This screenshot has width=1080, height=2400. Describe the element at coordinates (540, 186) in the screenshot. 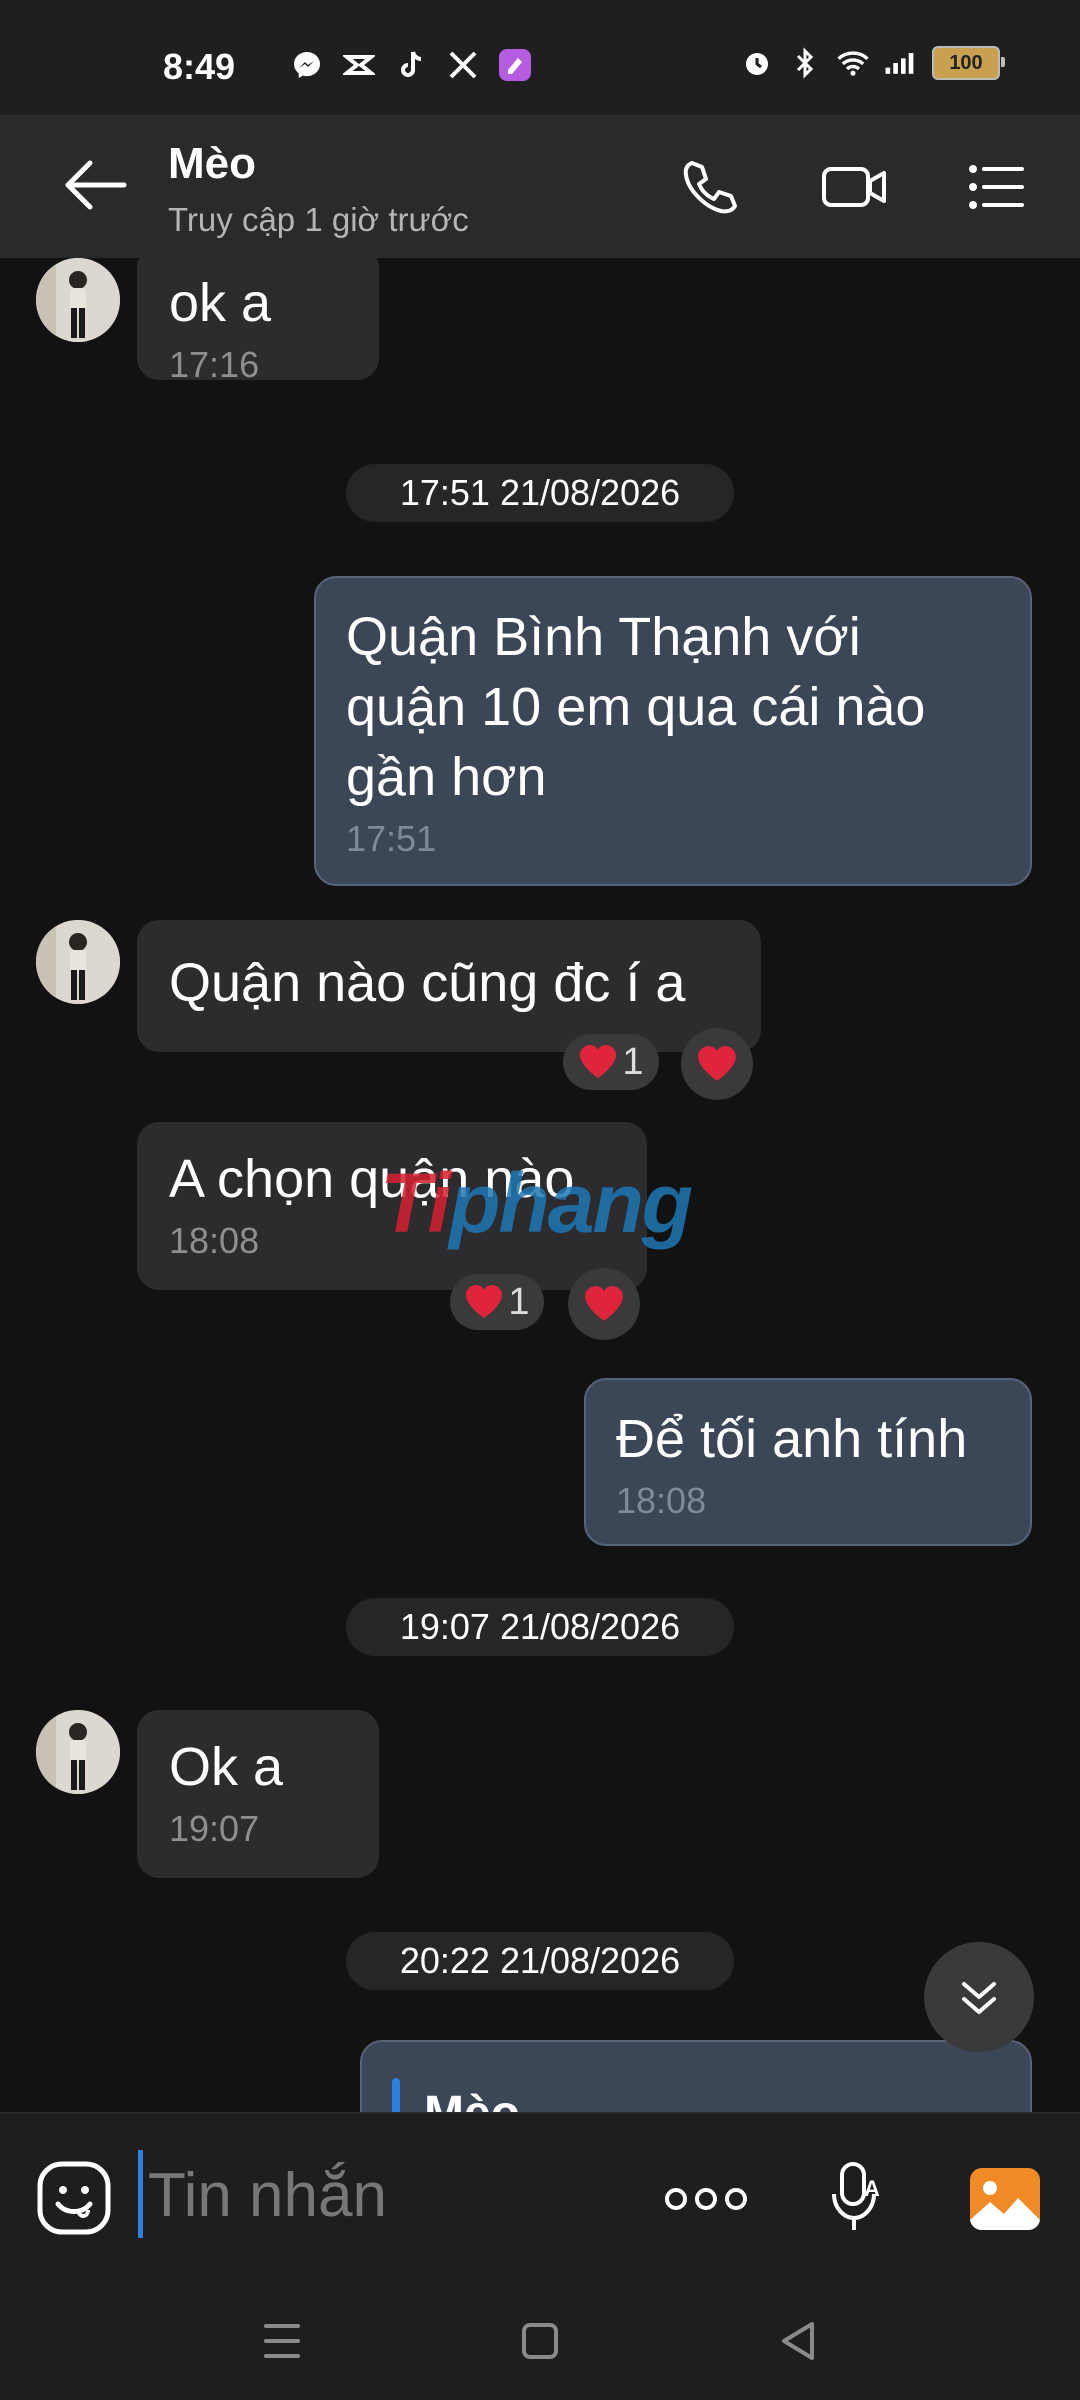

I see `chat-header: Mèo Truy cập 1 giờ trước` at that location.